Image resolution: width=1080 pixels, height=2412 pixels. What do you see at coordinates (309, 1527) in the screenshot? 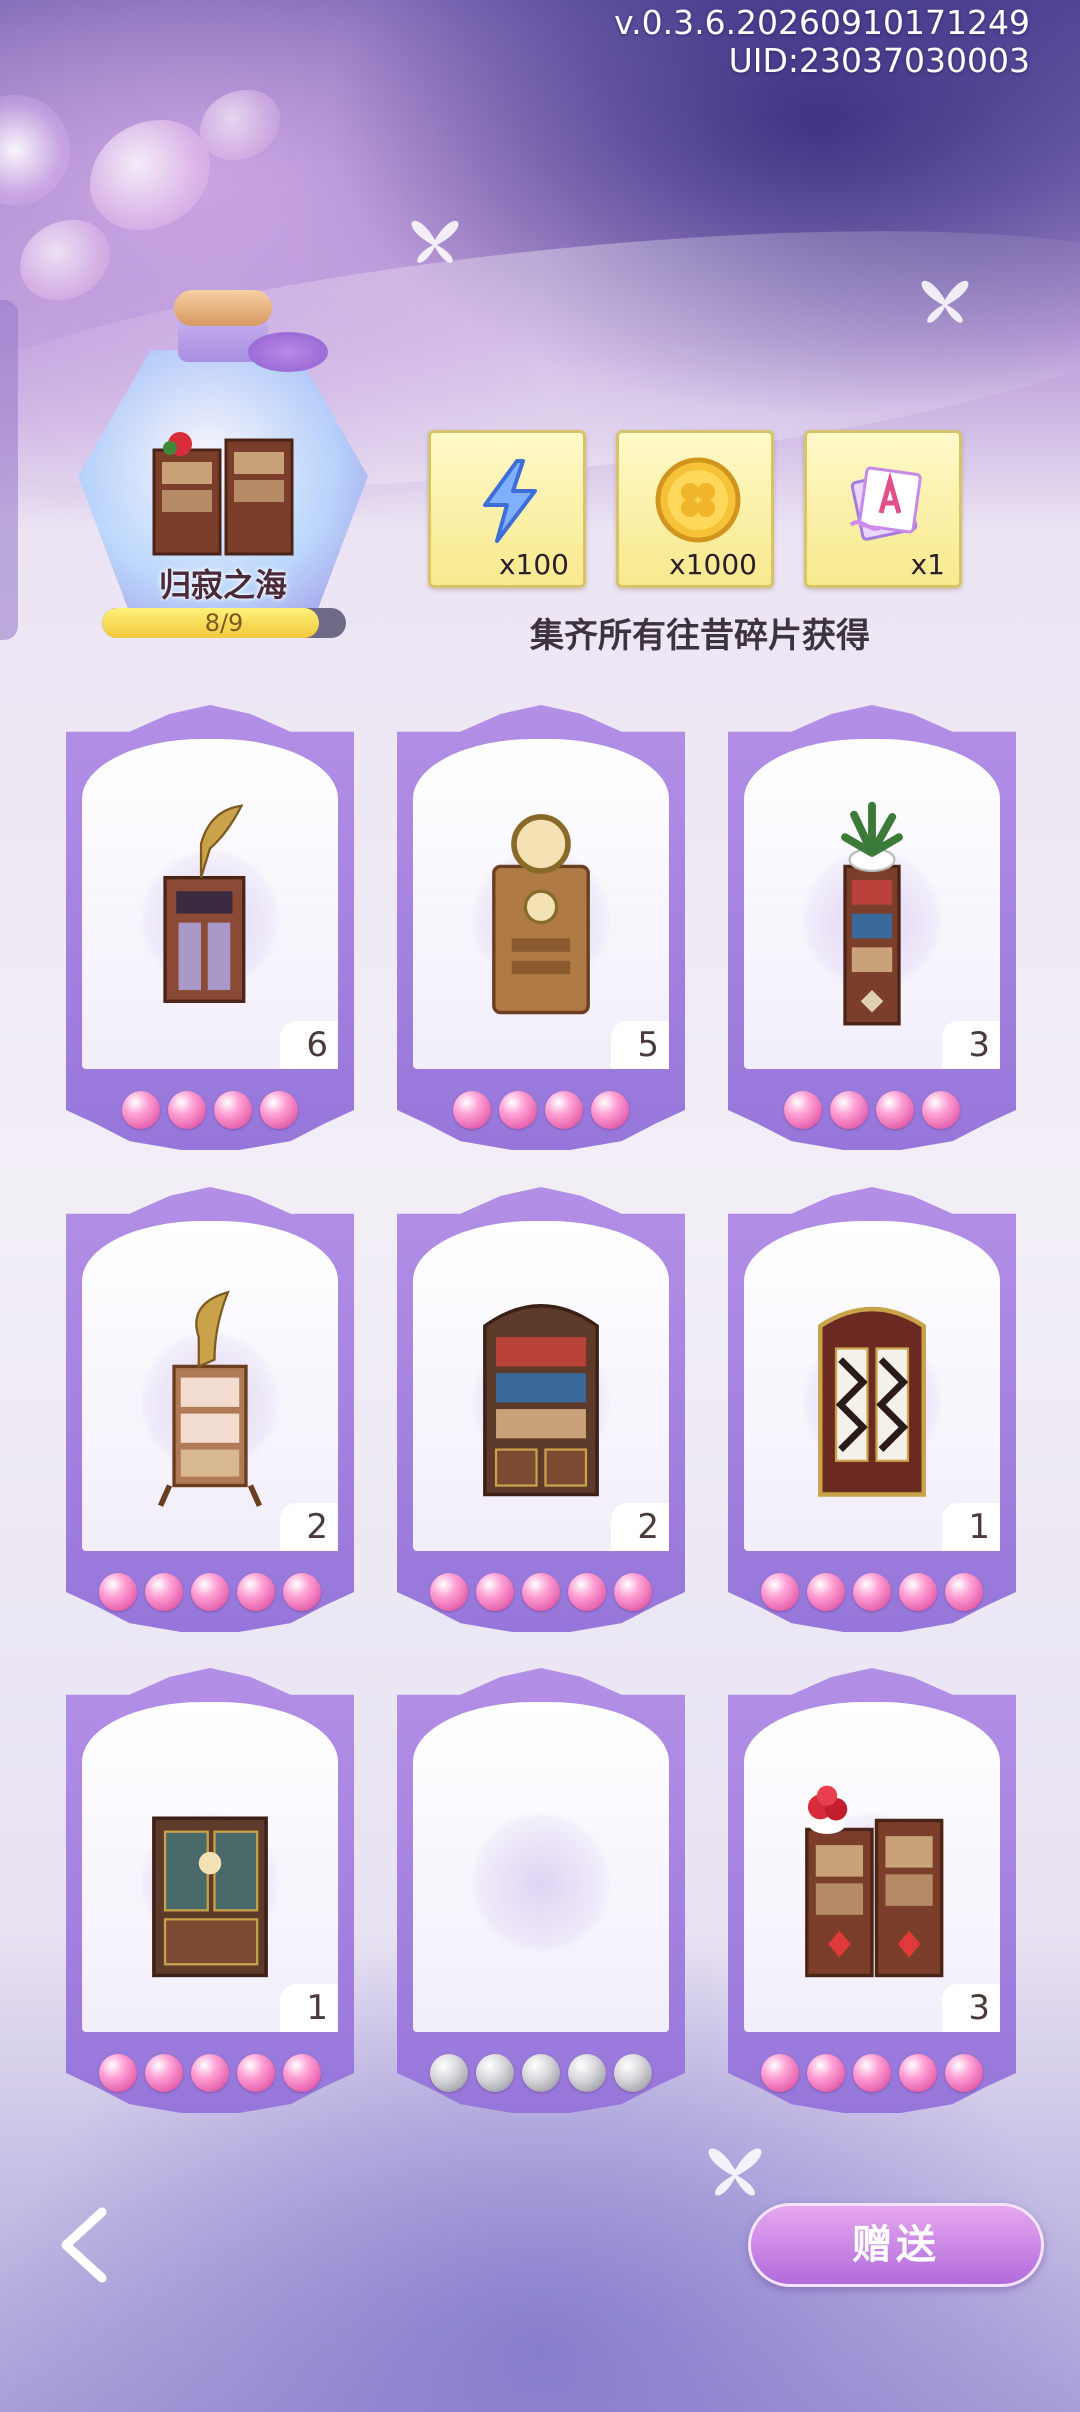
I see `fragment-count: 2` at bounding box center [309, 1527].